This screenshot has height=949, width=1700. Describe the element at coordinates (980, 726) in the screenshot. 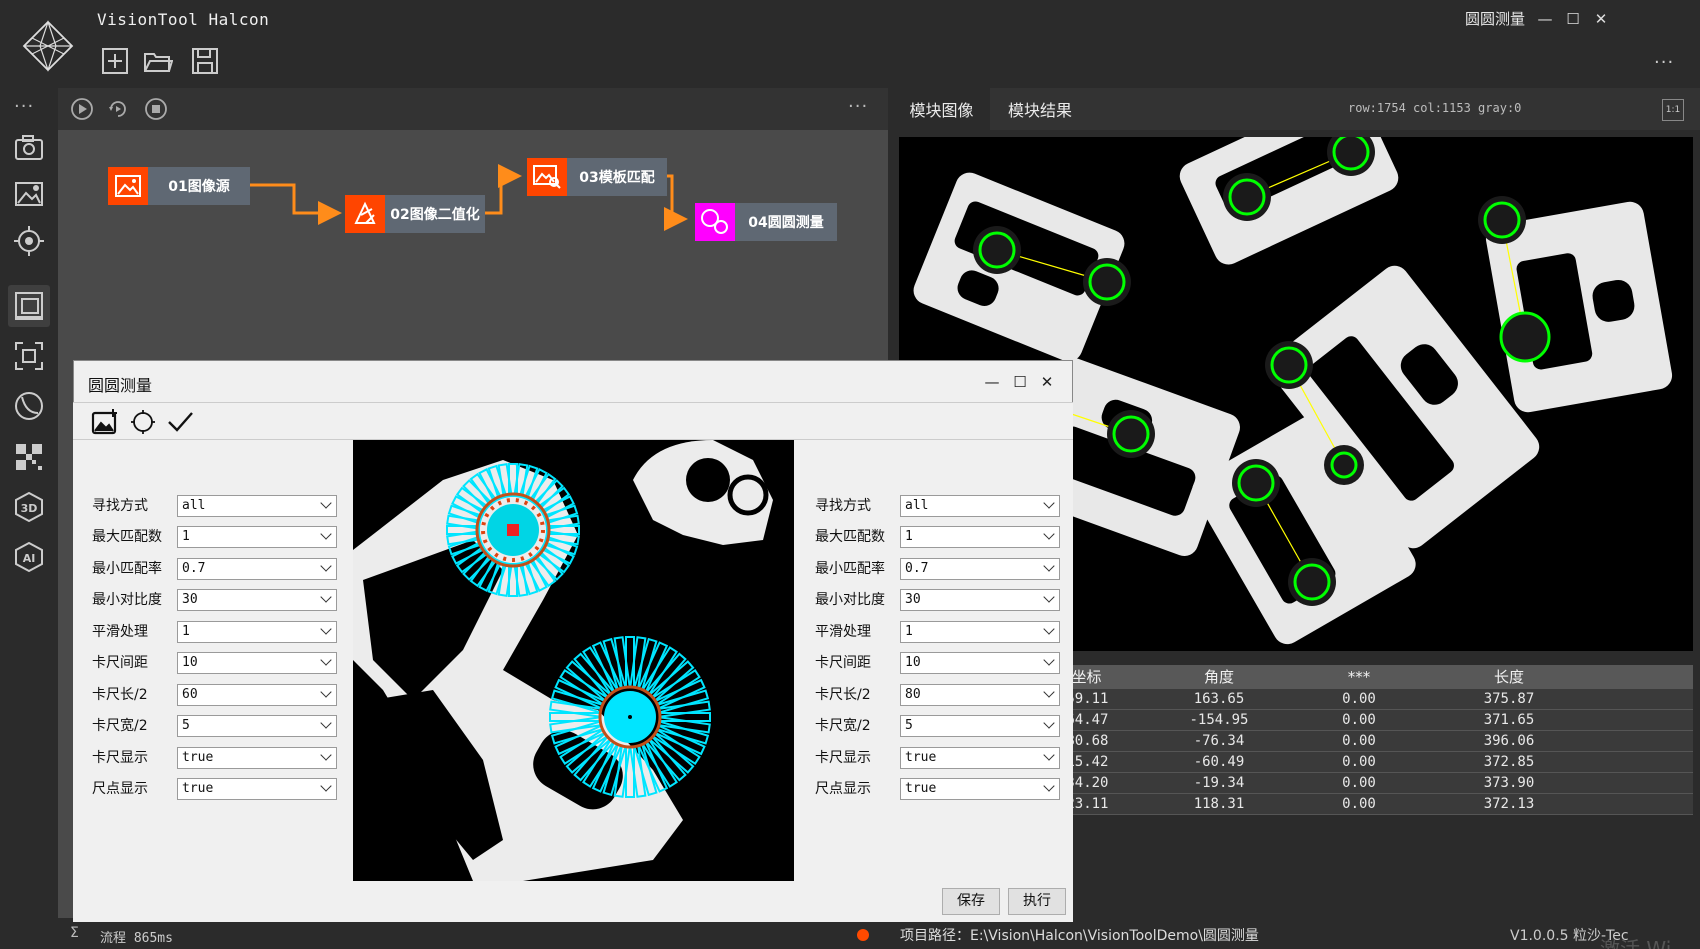

I see `param-select-caliper-width-2: 5` at that location.